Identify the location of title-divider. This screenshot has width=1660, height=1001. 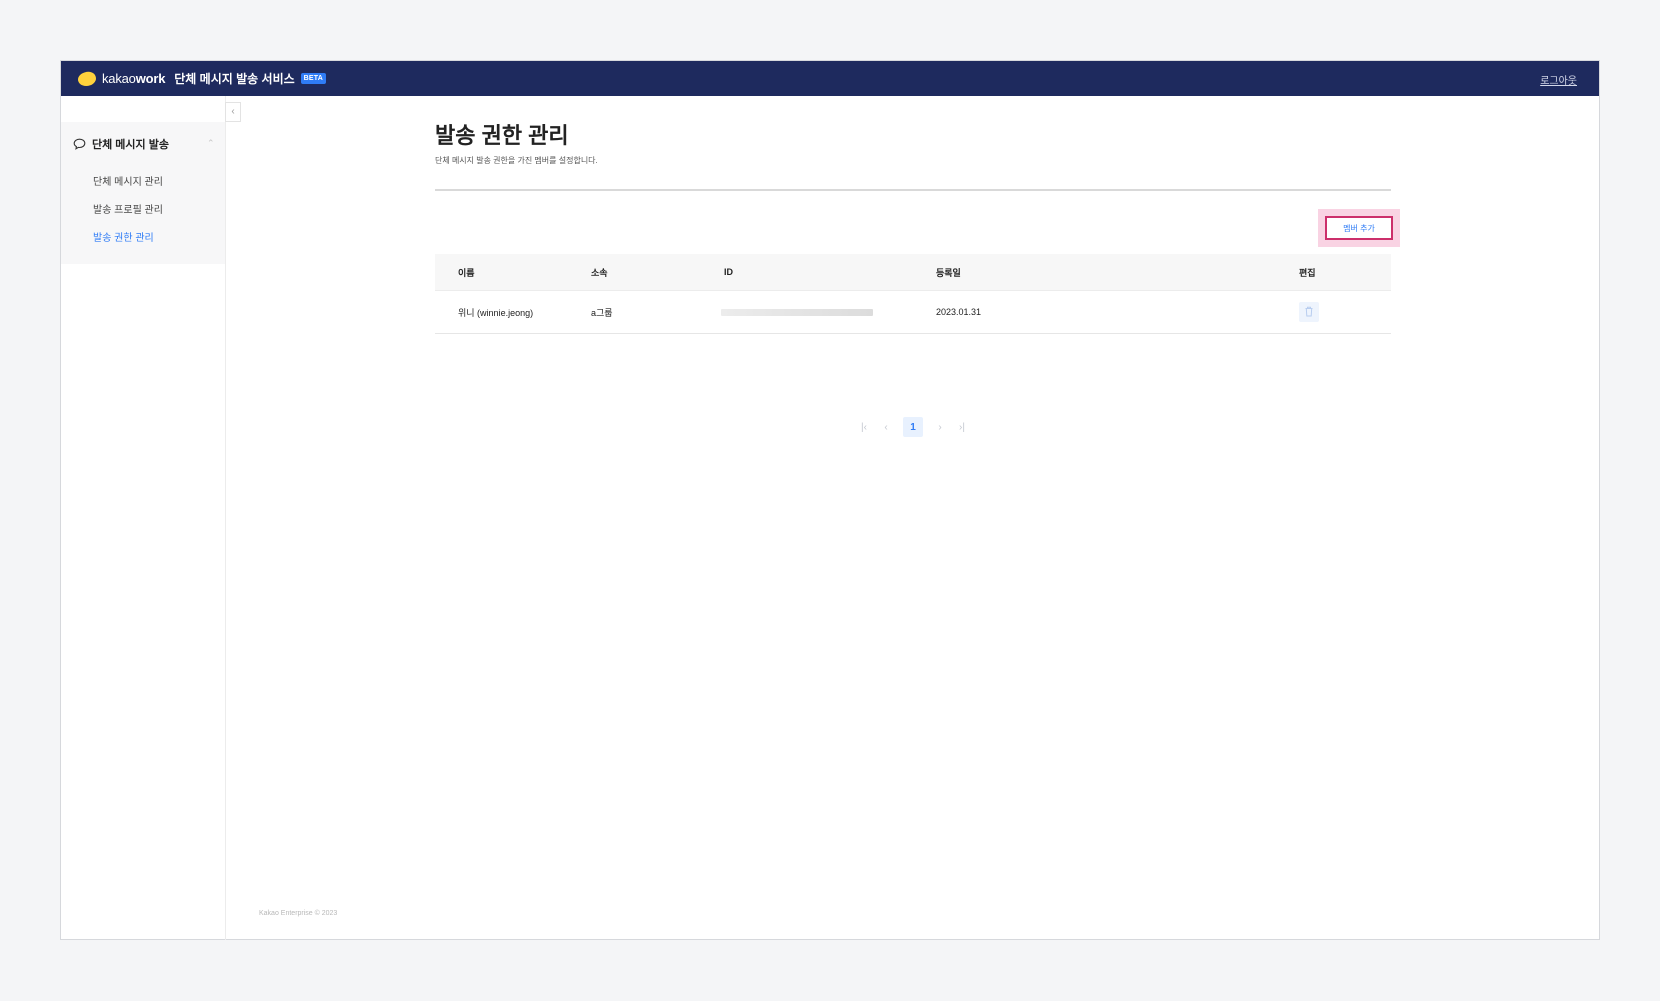
(913, 190).